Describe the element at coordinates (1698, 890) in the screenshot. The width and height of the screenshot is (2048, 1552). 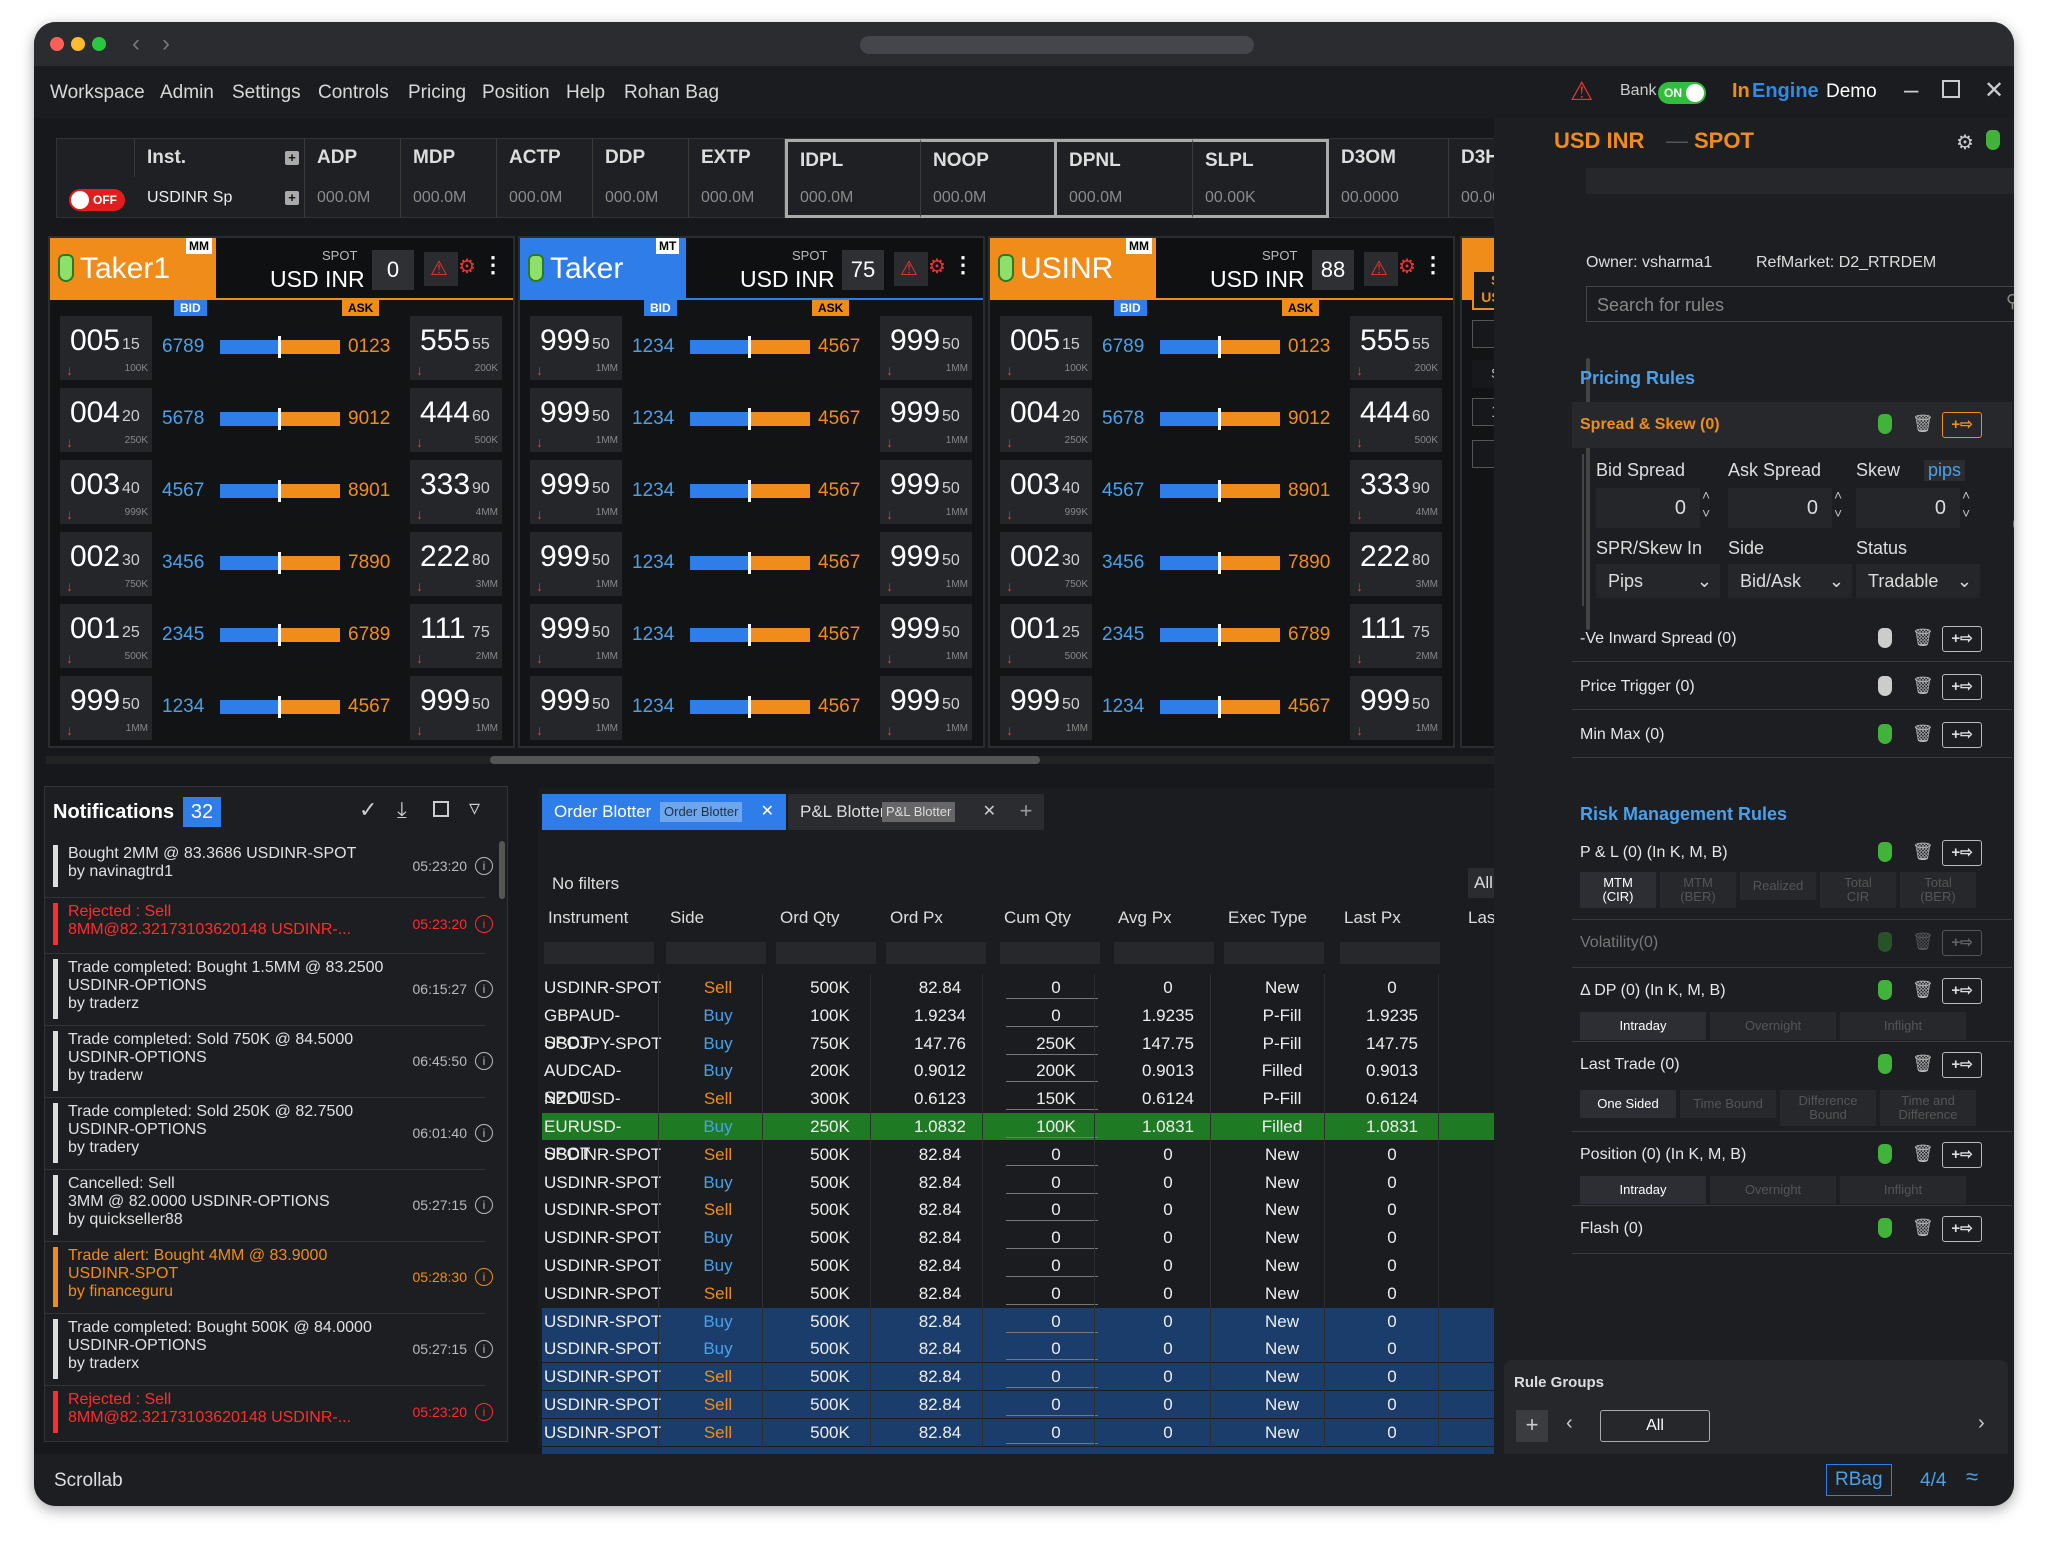
I see `chip-pl-1: MTM (BER)` at that location.